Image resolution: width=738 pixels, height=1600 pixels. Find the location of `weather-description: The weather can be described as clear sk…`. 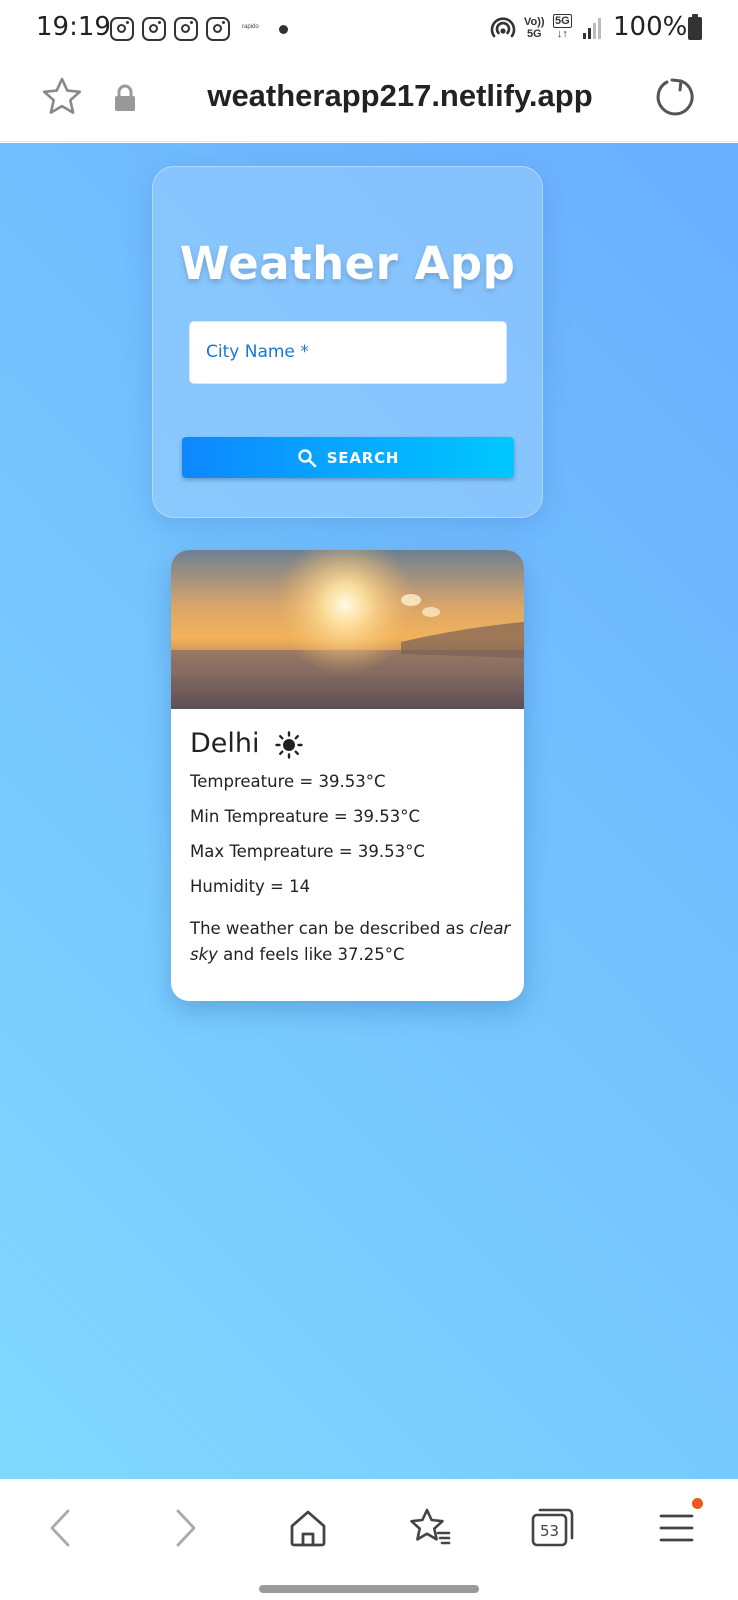

weather-description: The weather can be described as clear sk… is located at coordinates (351, 942).